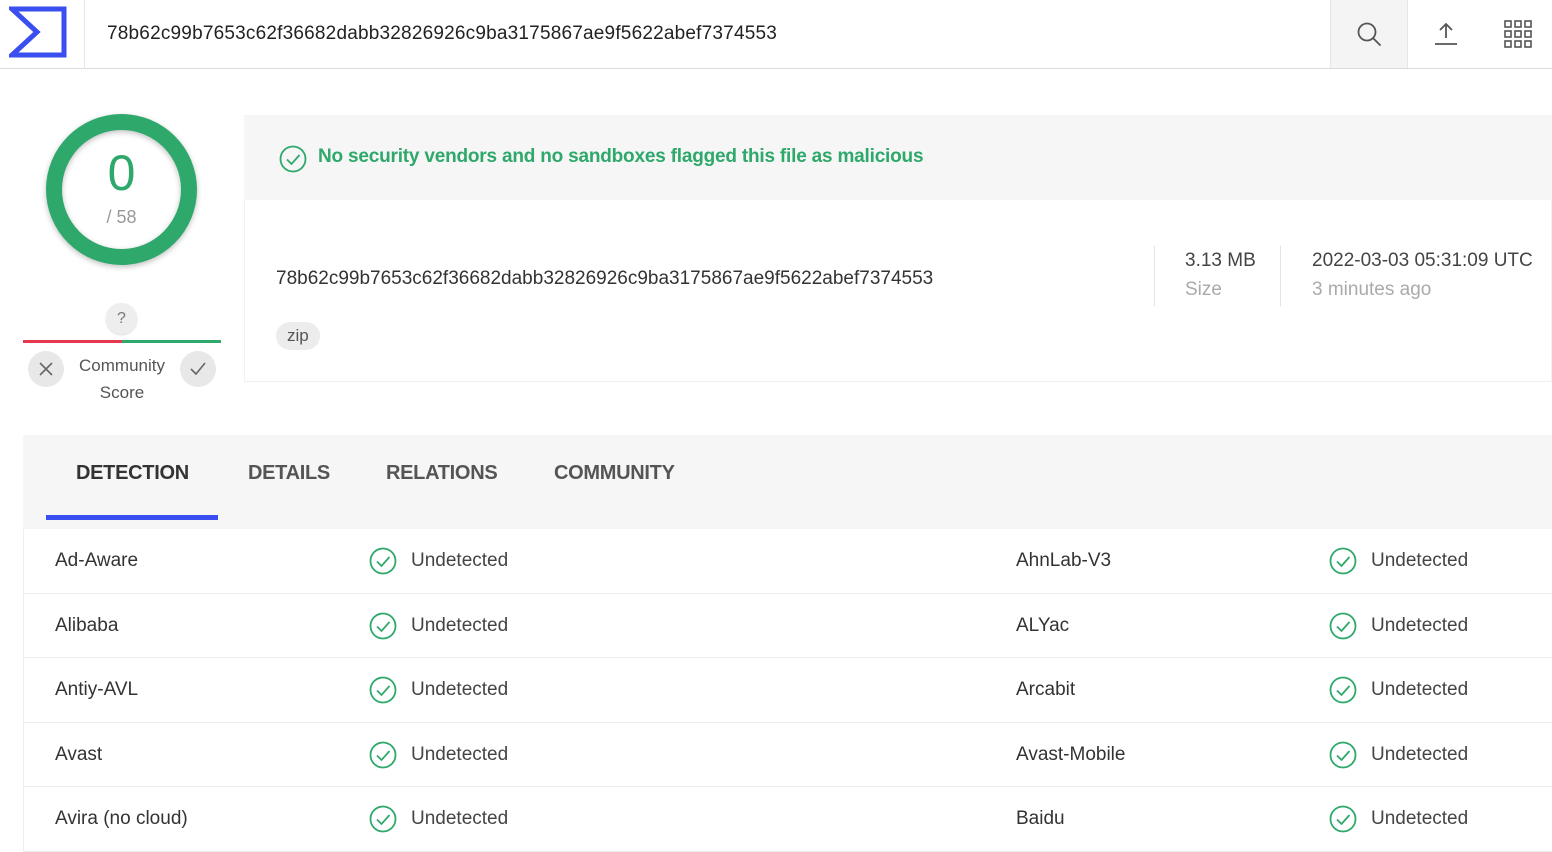 This screenshot has width=1552, height=852. Describe the element at coordinates (97, 689) in the screenshot. I see `vendor-name: Antiy-AVL` at that location.